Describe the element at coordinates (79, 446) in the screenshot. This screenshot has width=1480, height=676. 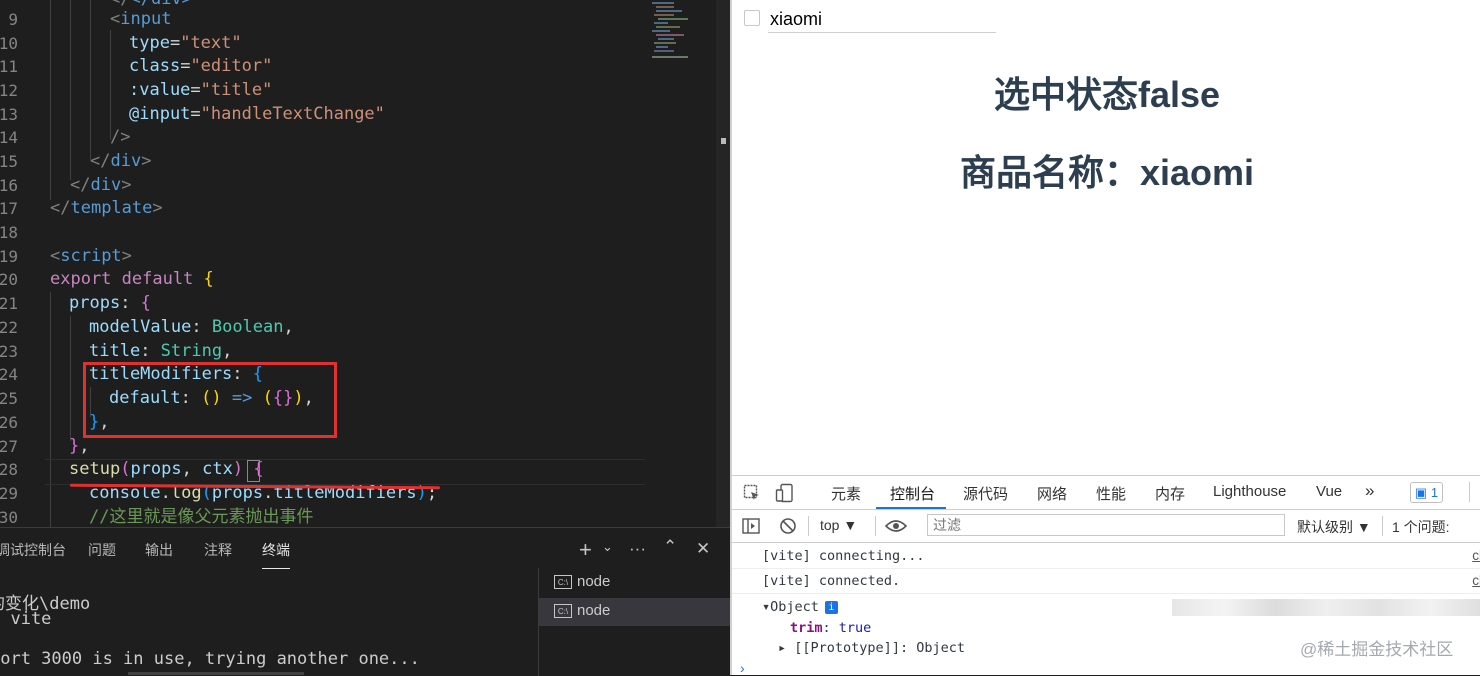
I see `code-line: },` at that location.